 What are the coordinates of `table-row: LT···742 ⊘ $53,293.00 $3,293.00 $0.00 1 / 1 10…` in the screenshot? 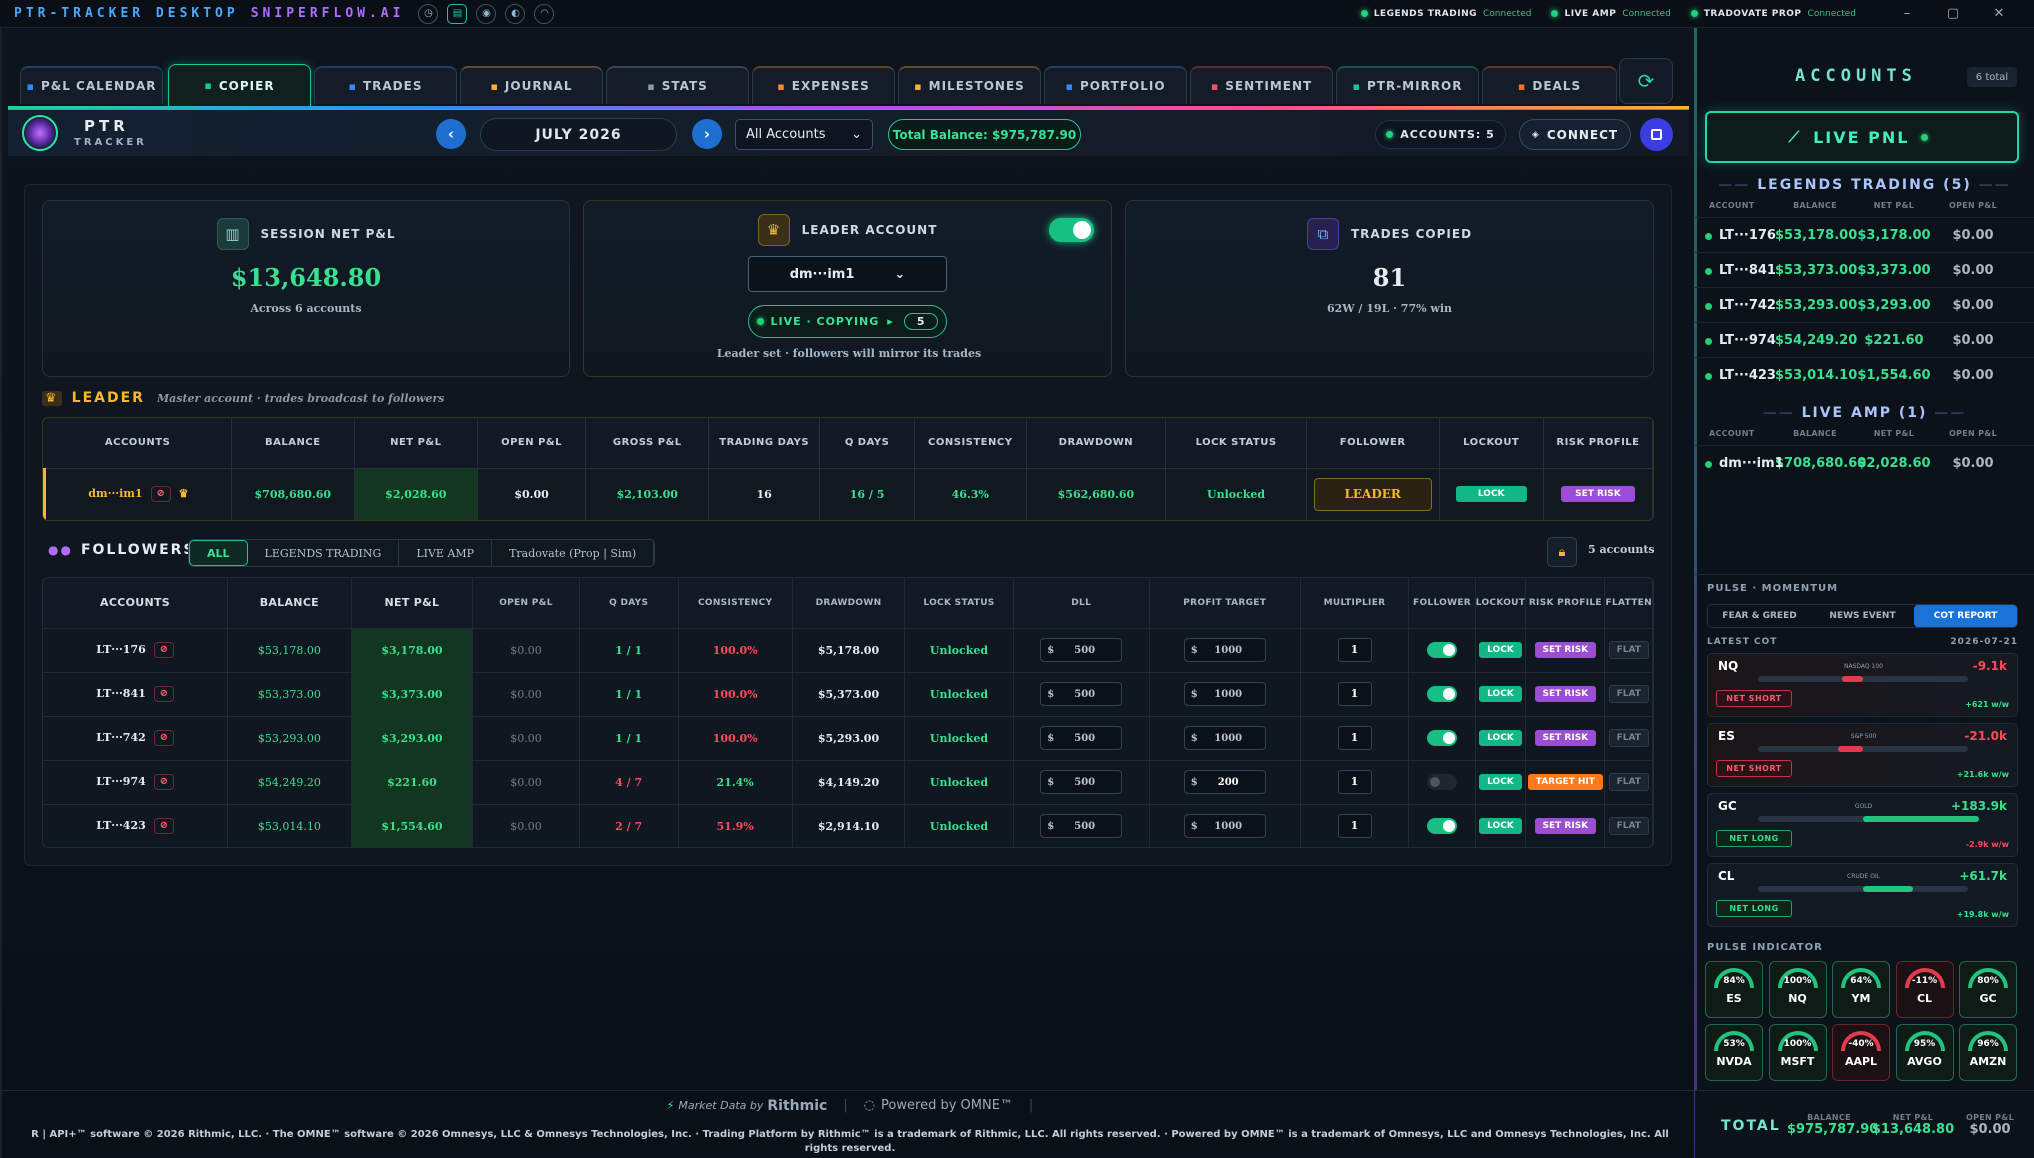 It's located at (848, 737).